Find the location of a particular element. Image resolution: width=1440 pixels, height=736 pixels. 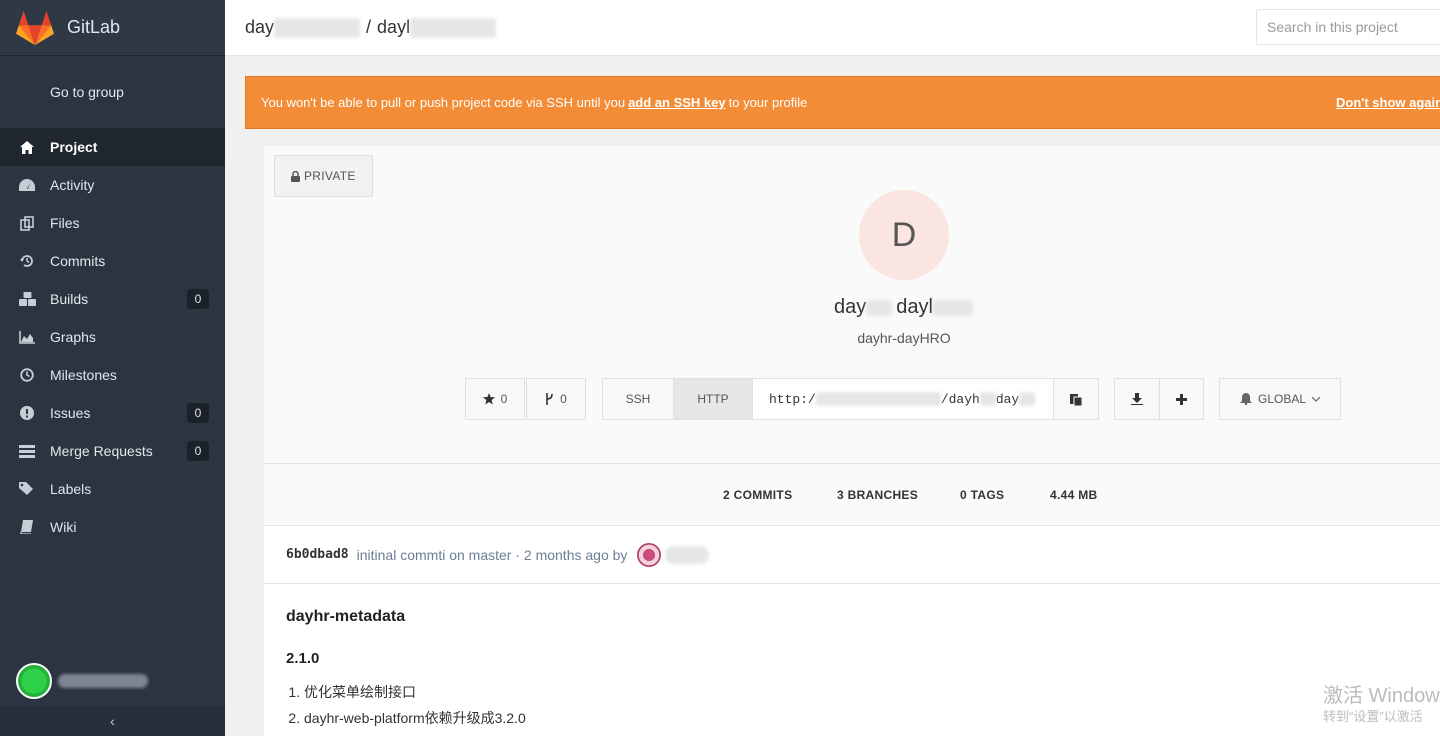

add-new-button is located at coordinates (1181, 399).